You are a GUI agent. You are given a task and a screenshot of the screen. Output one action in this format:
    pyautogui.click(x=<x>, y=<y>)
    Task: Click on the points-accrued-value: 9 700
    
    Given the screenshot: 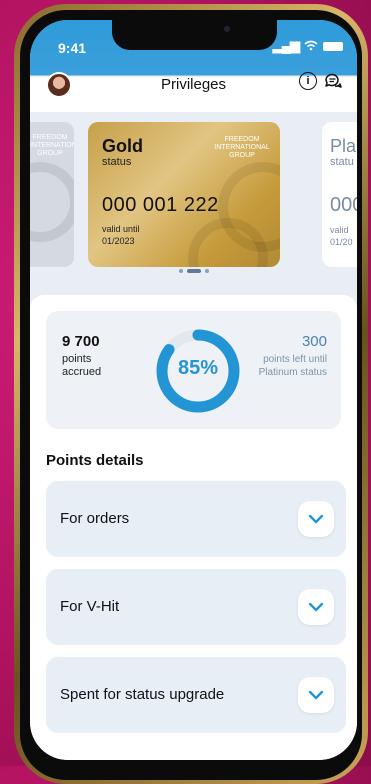 What is the action you would take?
    pyautogui.click(x=81, y=341)
    